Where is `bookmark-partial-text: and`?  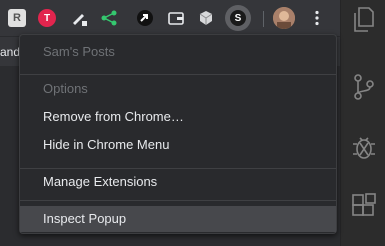 bookmark-partial-text: and is located at coordinates (10, 52).